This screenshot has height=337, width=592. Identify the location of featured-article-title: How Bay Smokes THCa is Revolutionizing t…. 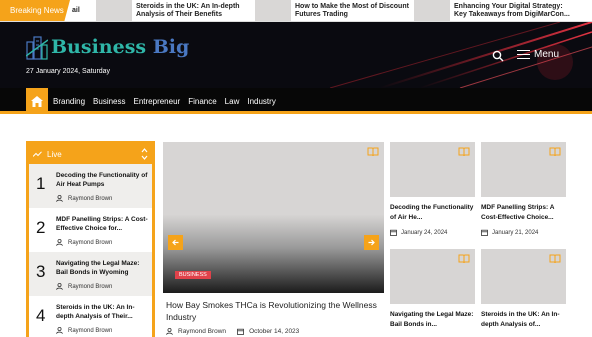
(275, 311).